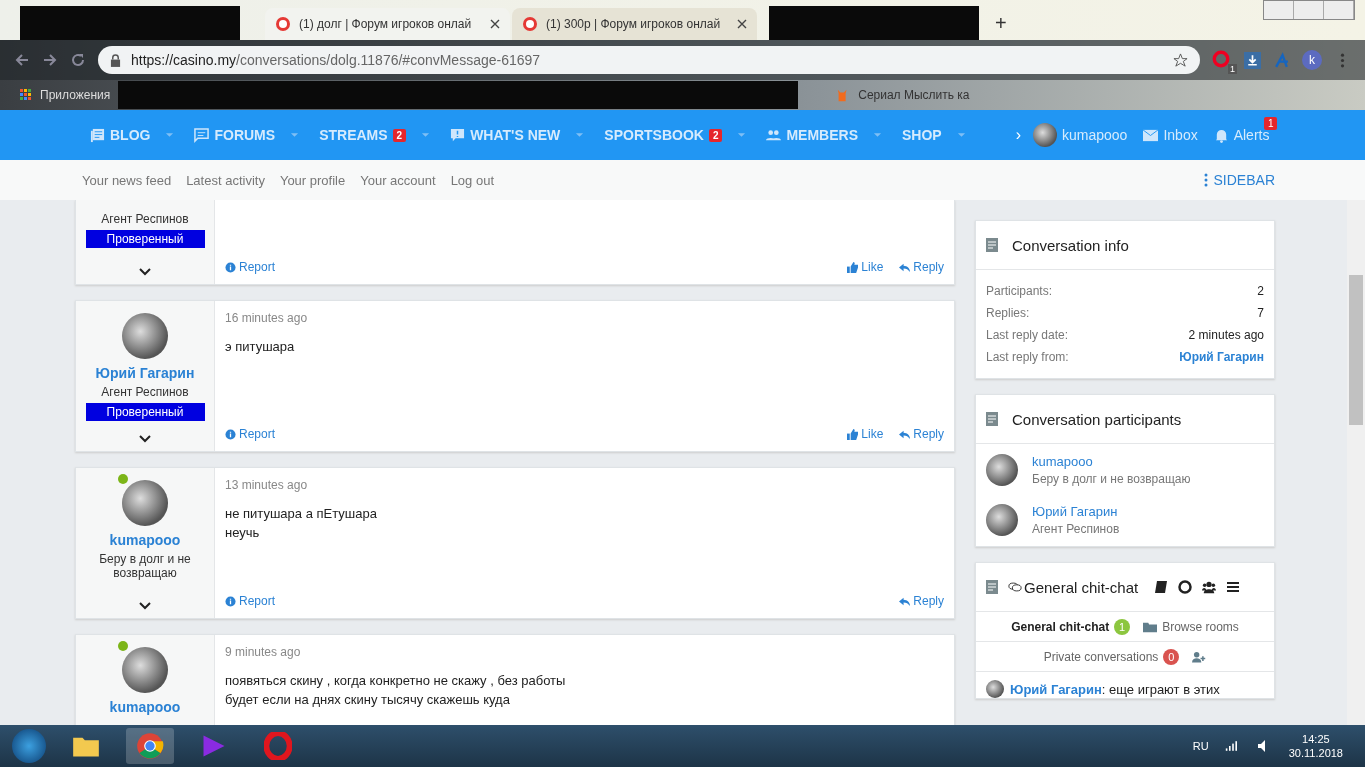  What do you see at coordinates (368, 700) in the screenshot?
I see `message-text: будет если на днях скину тысячу скажешь куда` at bounding box center [368, 700].